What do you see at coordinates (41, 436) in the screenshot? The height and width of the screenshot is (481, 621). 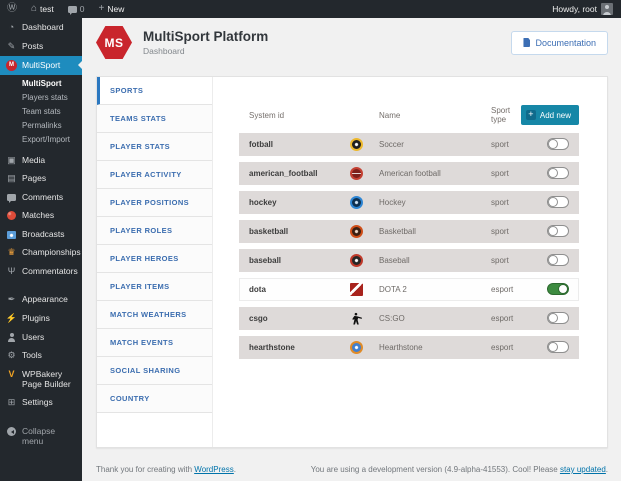 I see `sidebar-item-collapse-menu: Collapse menu` at bounding box center [41, 436].